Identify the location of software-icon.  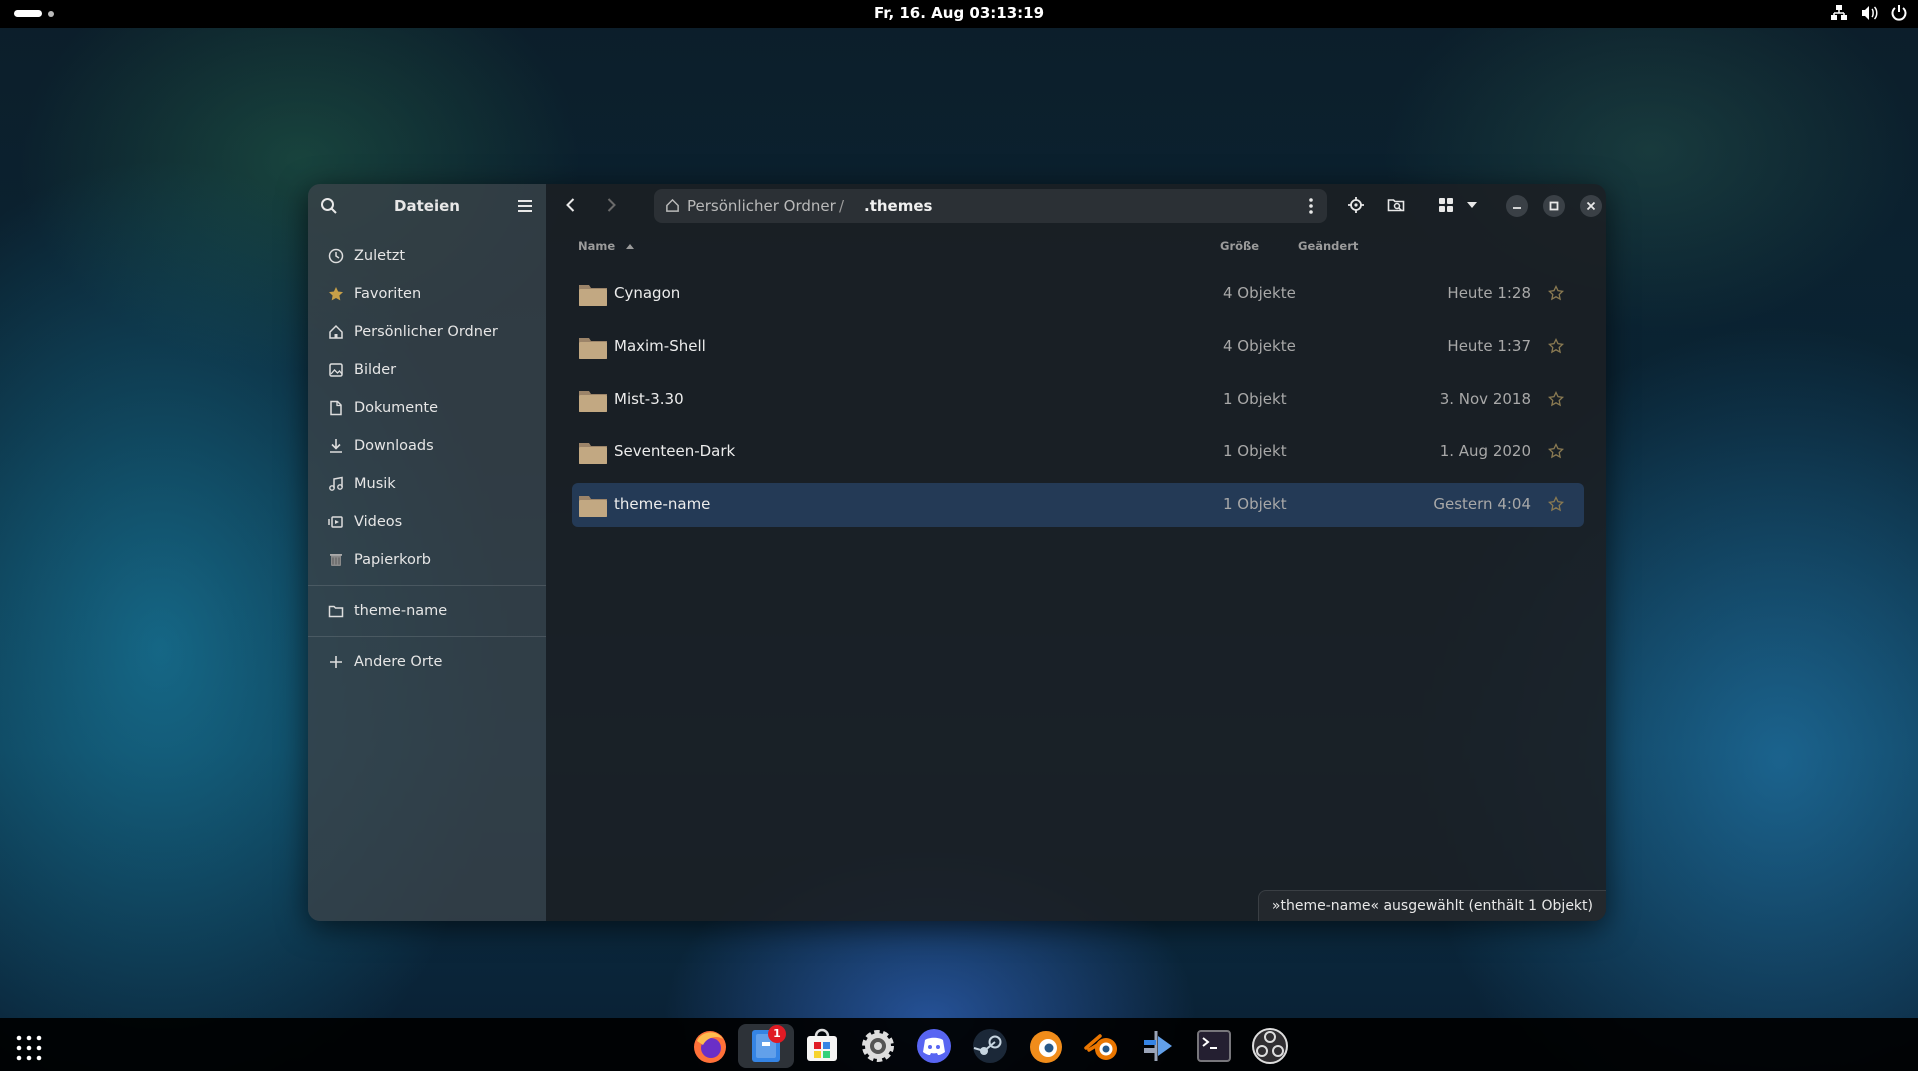
(822, 1044).